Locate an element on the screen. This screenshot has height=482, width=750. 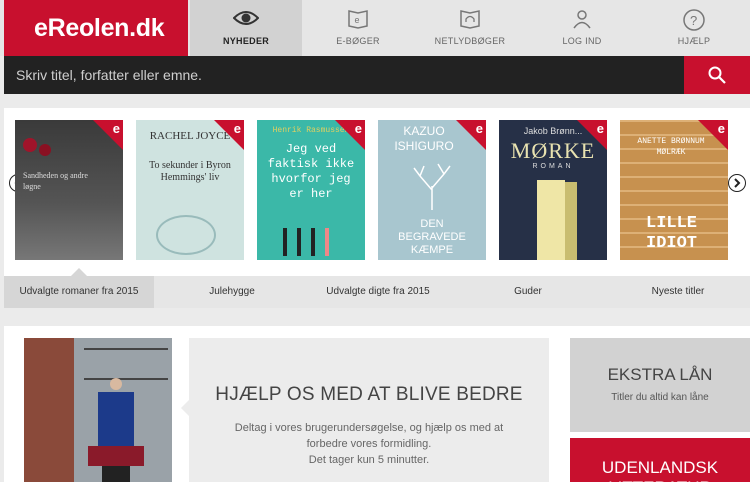
tab-label: Guder is located at coordinates (528, 291).